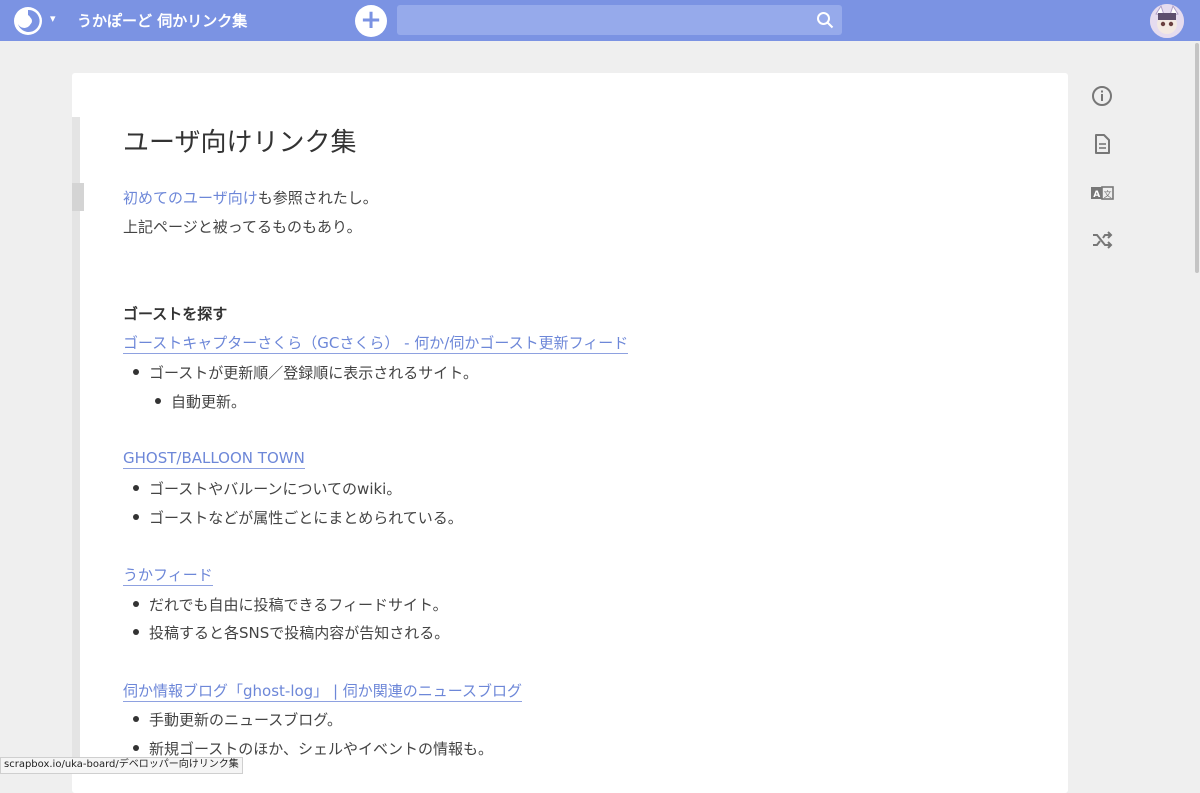 This screenshot has height=793, width=1200. Describe the element at coordinates (190, 198) in the screenshot. I see `intro-link: 初めてのユーザ向け` at that location.